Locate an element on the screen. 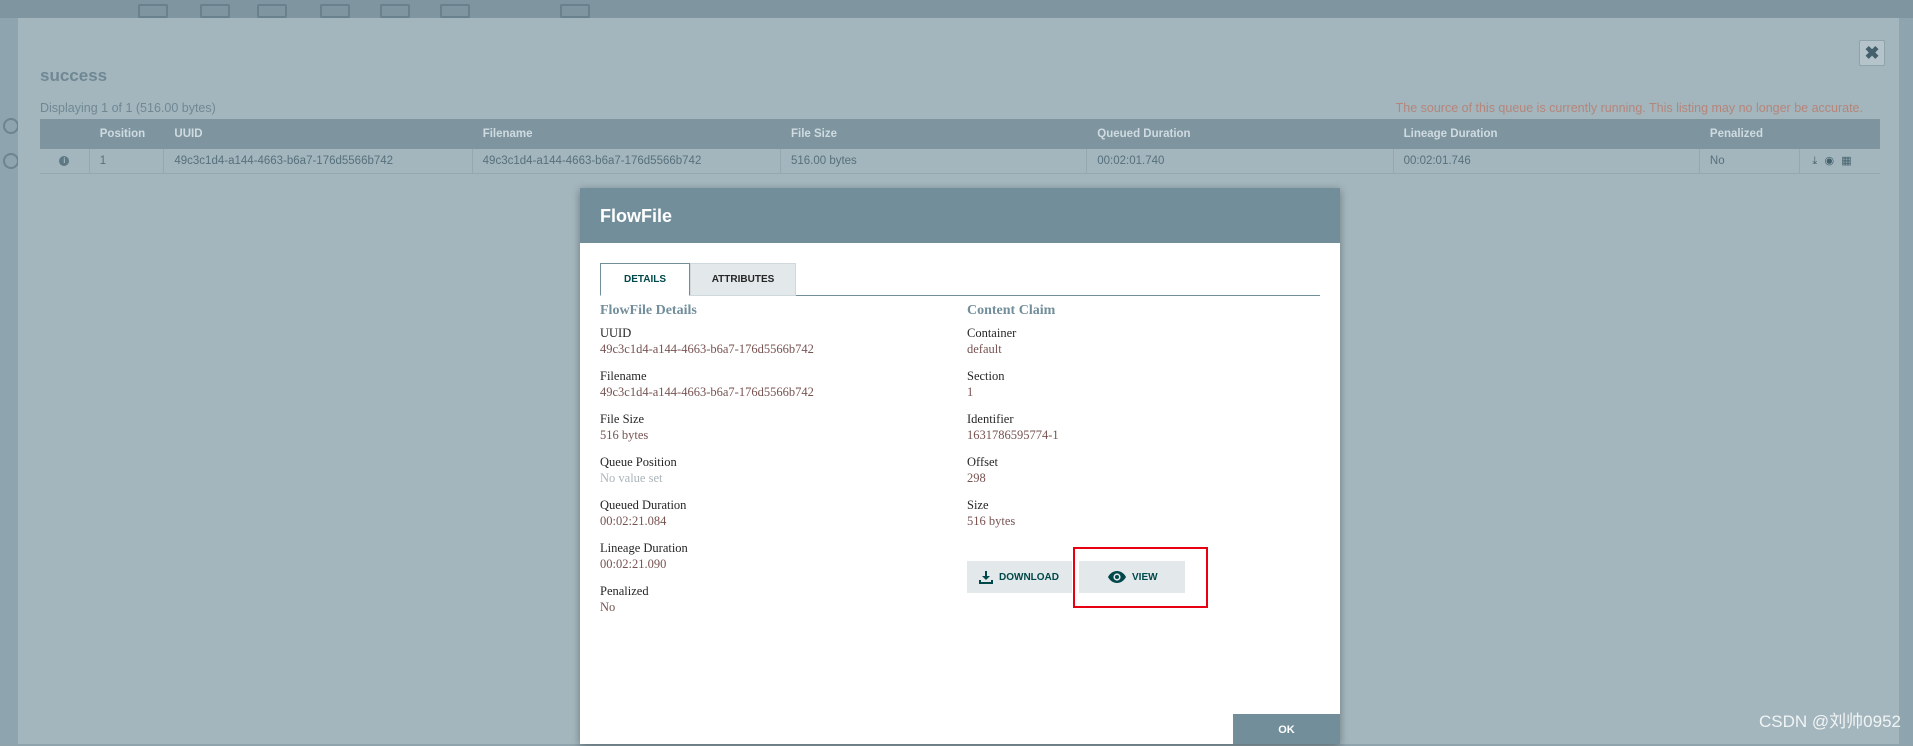  eye-icon: ◉ is located at coordinates (1829, 161).